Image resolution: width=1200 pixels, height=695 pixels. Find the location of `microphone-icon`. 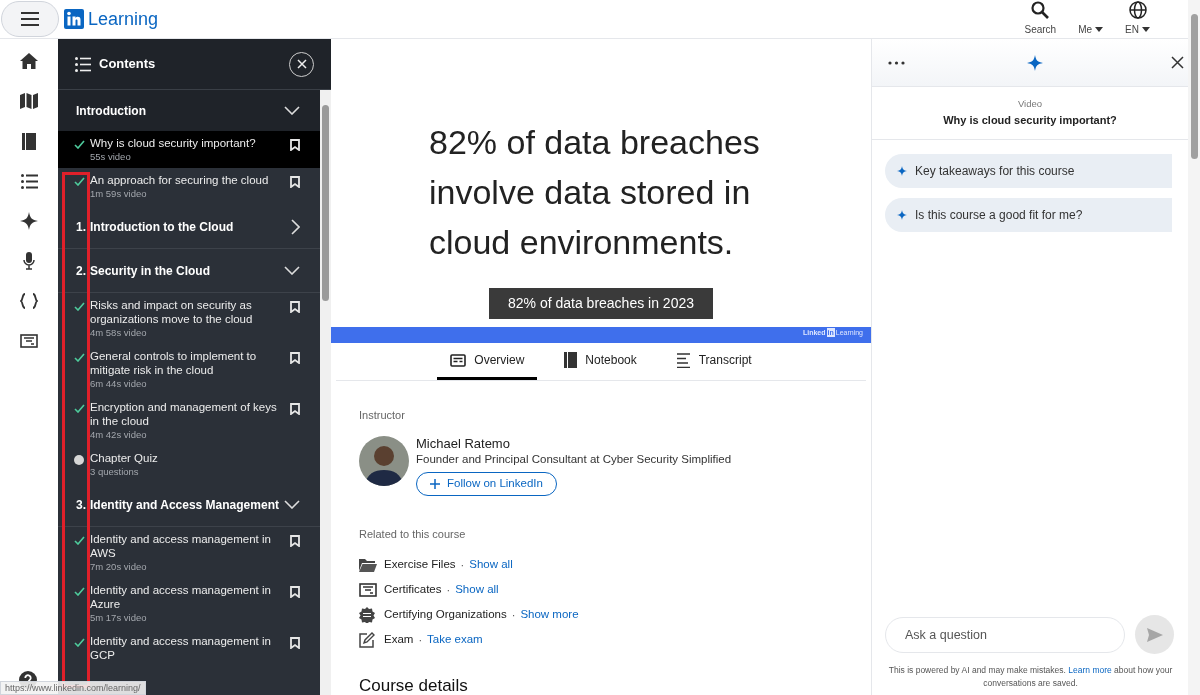

microphone-icon is located at coordinates (29, 261).